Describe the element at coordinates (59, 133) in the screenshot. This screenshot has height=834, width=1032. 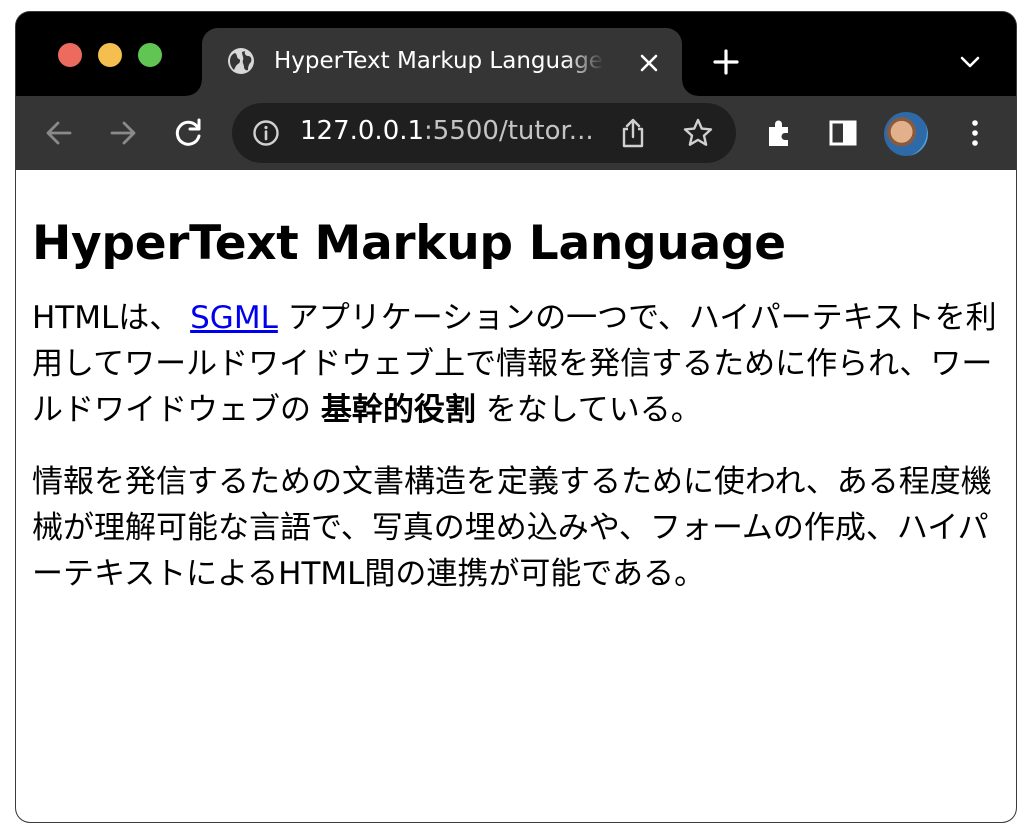
I see `arrow-left-icon` at that location.